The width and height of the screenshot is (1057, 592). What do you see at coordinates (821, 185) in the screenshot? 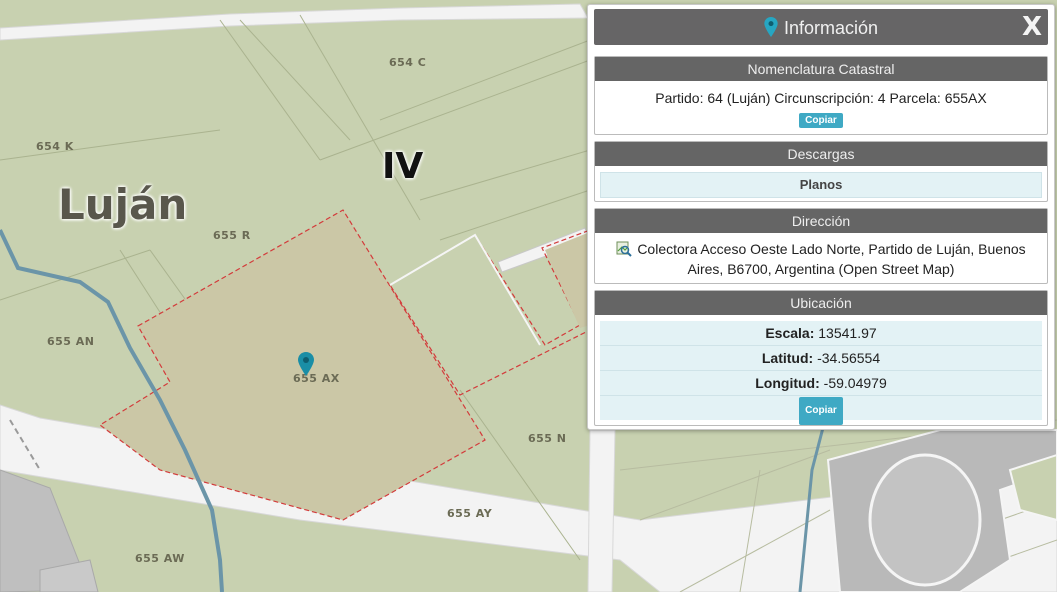
I see `planos-button: Planos` at bounding box center [821, 185].